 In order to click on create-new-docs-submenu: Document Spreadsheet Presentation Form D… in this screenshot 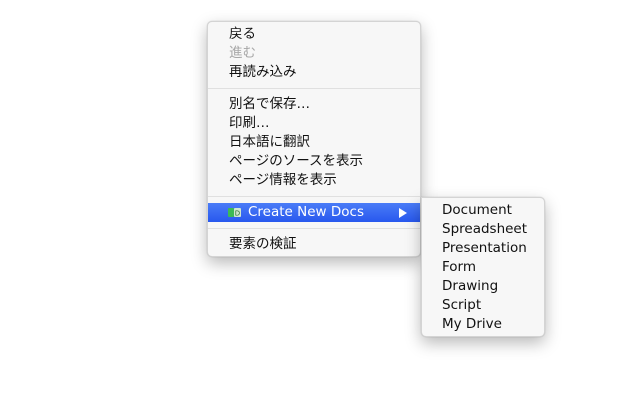, I will do `click(483, 267)`.